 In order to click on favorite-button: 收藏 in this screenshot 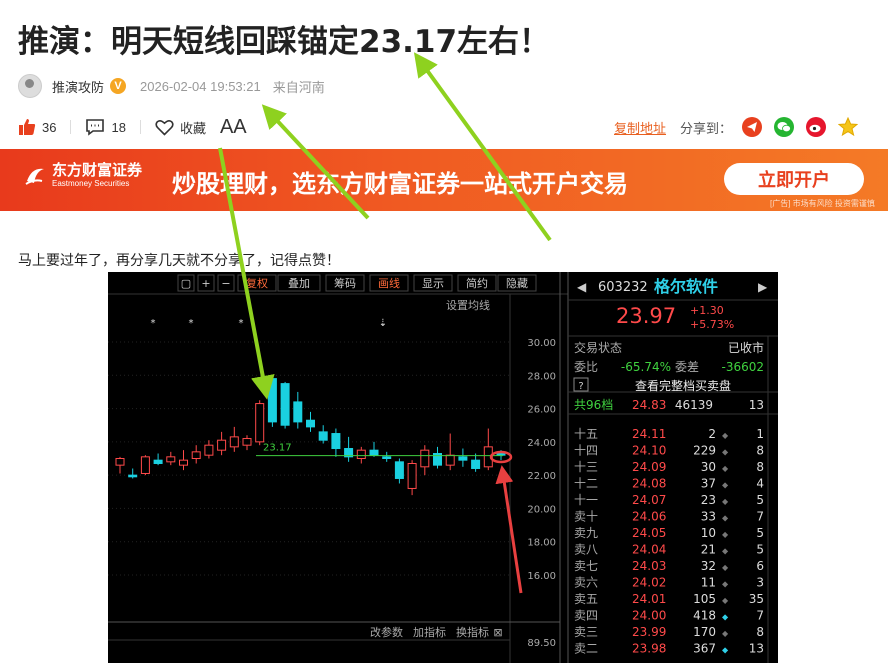, I will do `click(180, 127)`.